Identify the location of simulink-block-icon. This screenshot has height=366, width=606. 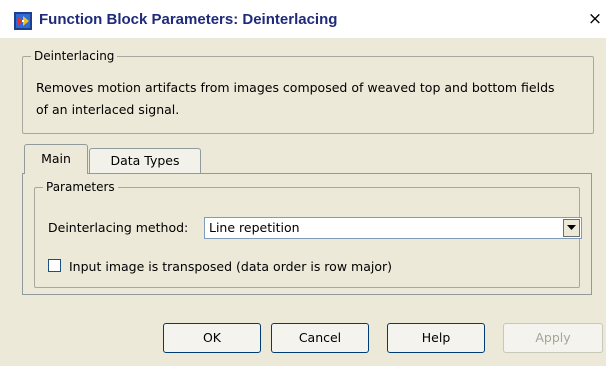
(23, 21).